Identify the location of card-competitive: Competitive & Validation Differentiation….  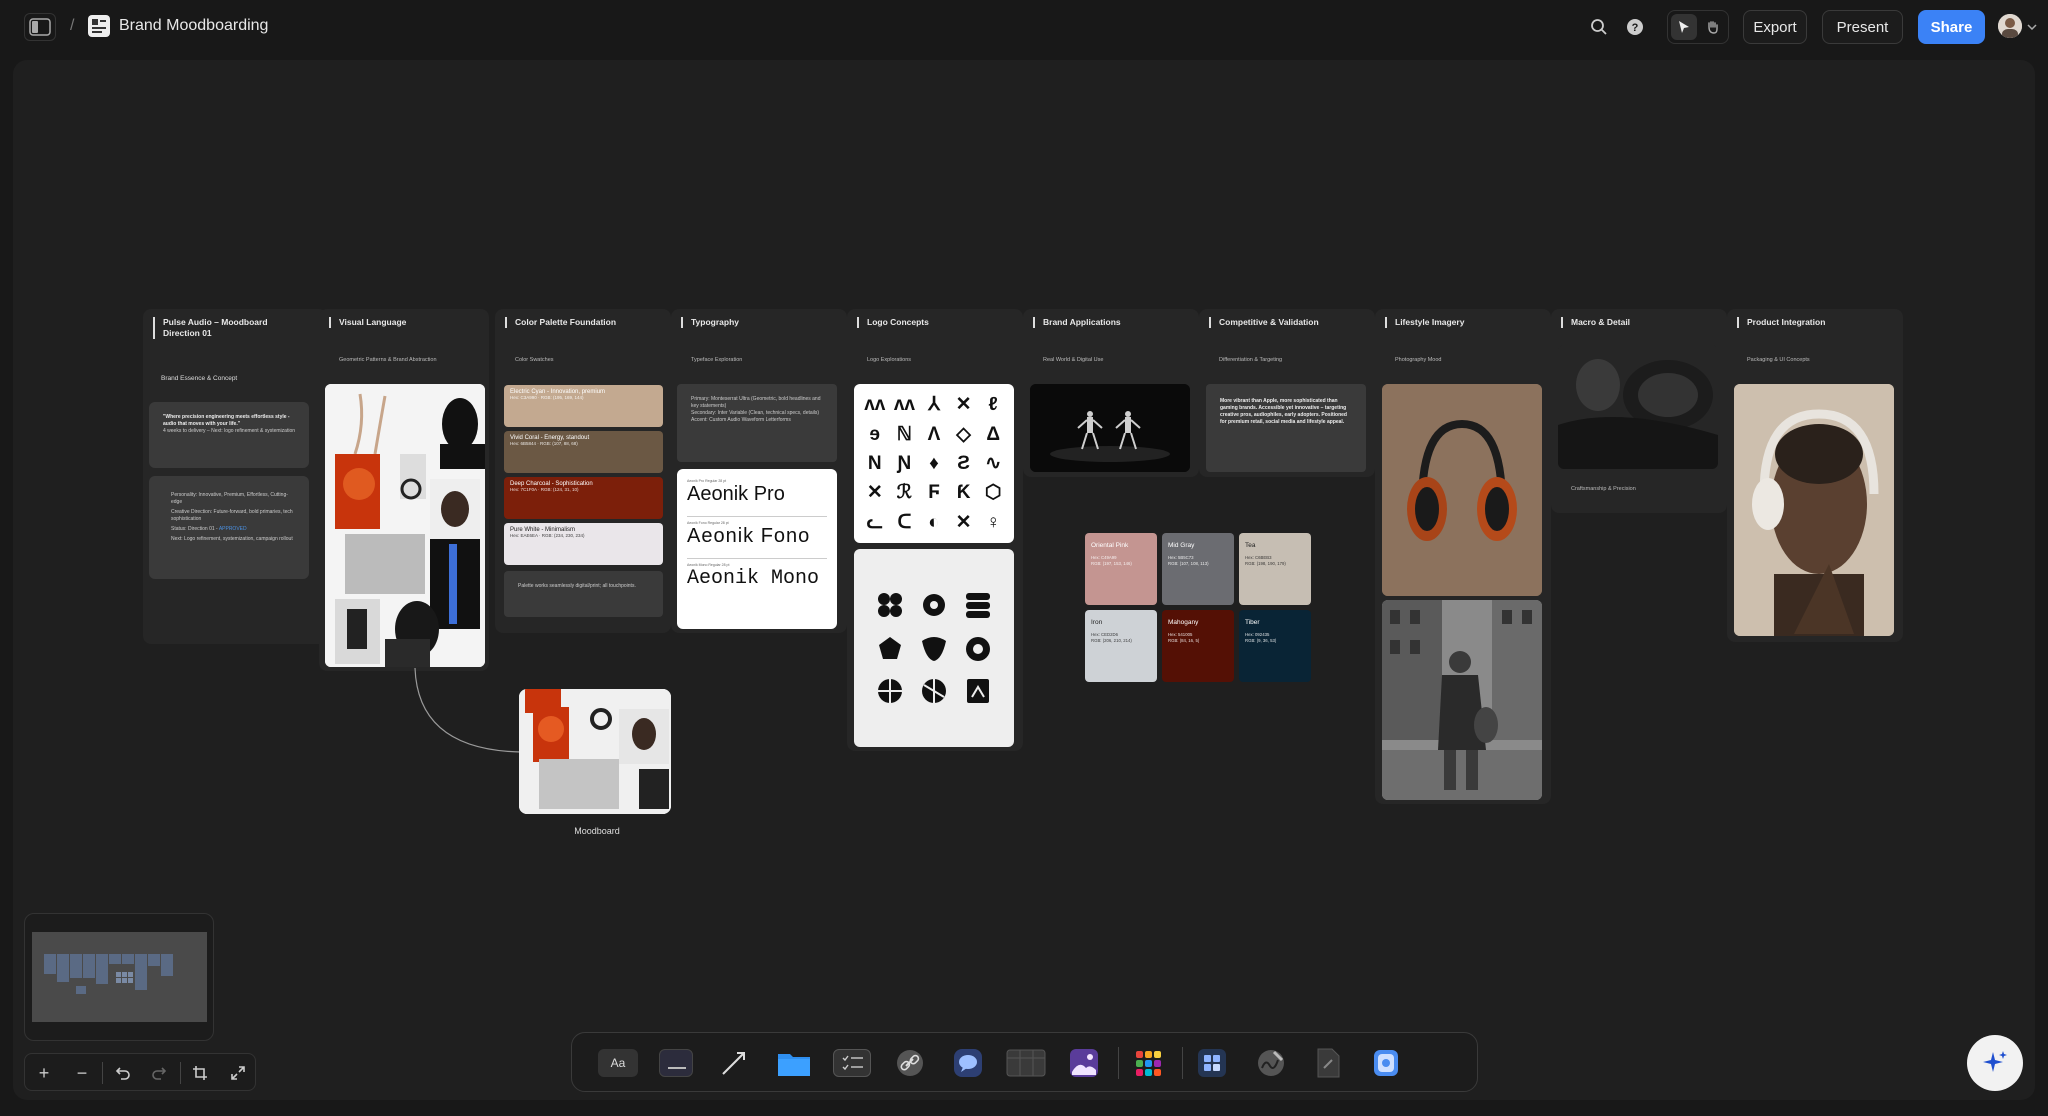
(1287, 393).